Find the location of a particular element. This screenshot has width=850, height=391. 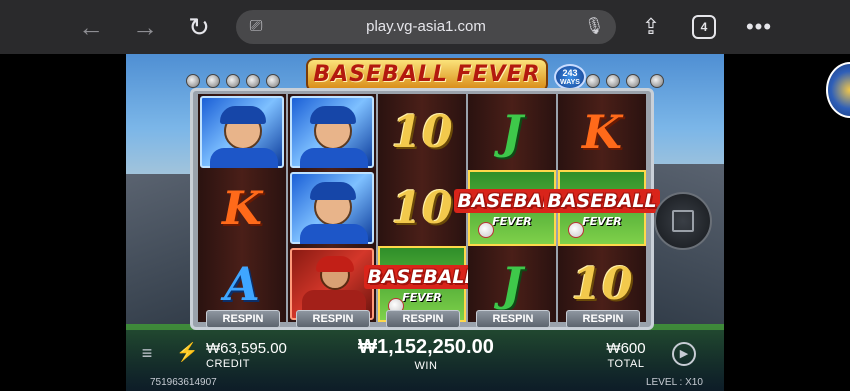

respin-button-reel-3: RESPIN is located at coordinates (423, 319).